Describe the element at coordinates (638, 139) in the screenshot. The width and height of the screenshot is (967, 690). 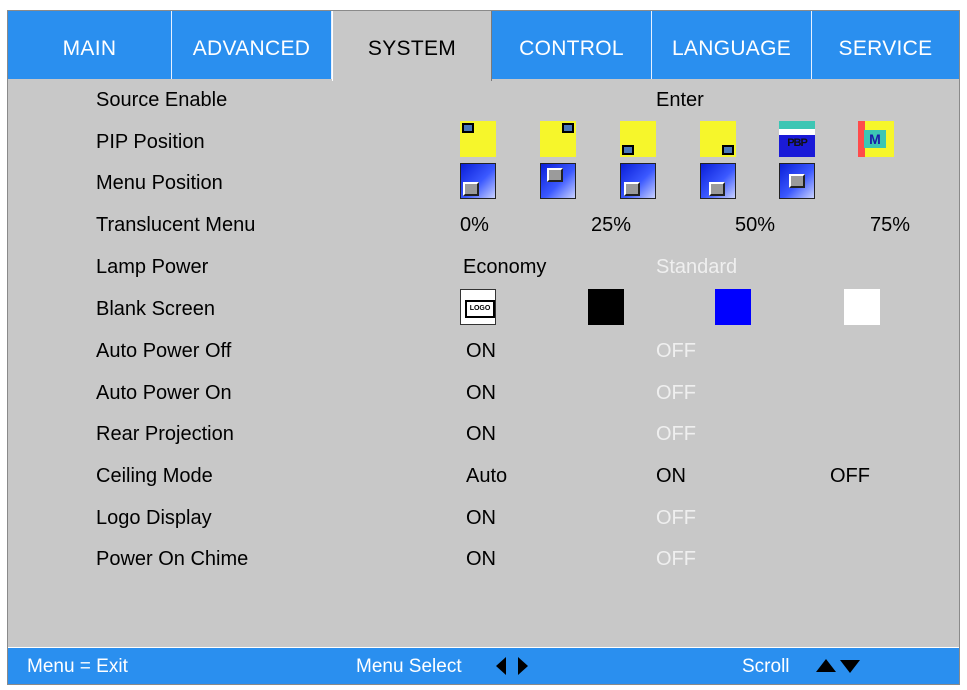
I see `pip-bottom-left-icon` at that location.